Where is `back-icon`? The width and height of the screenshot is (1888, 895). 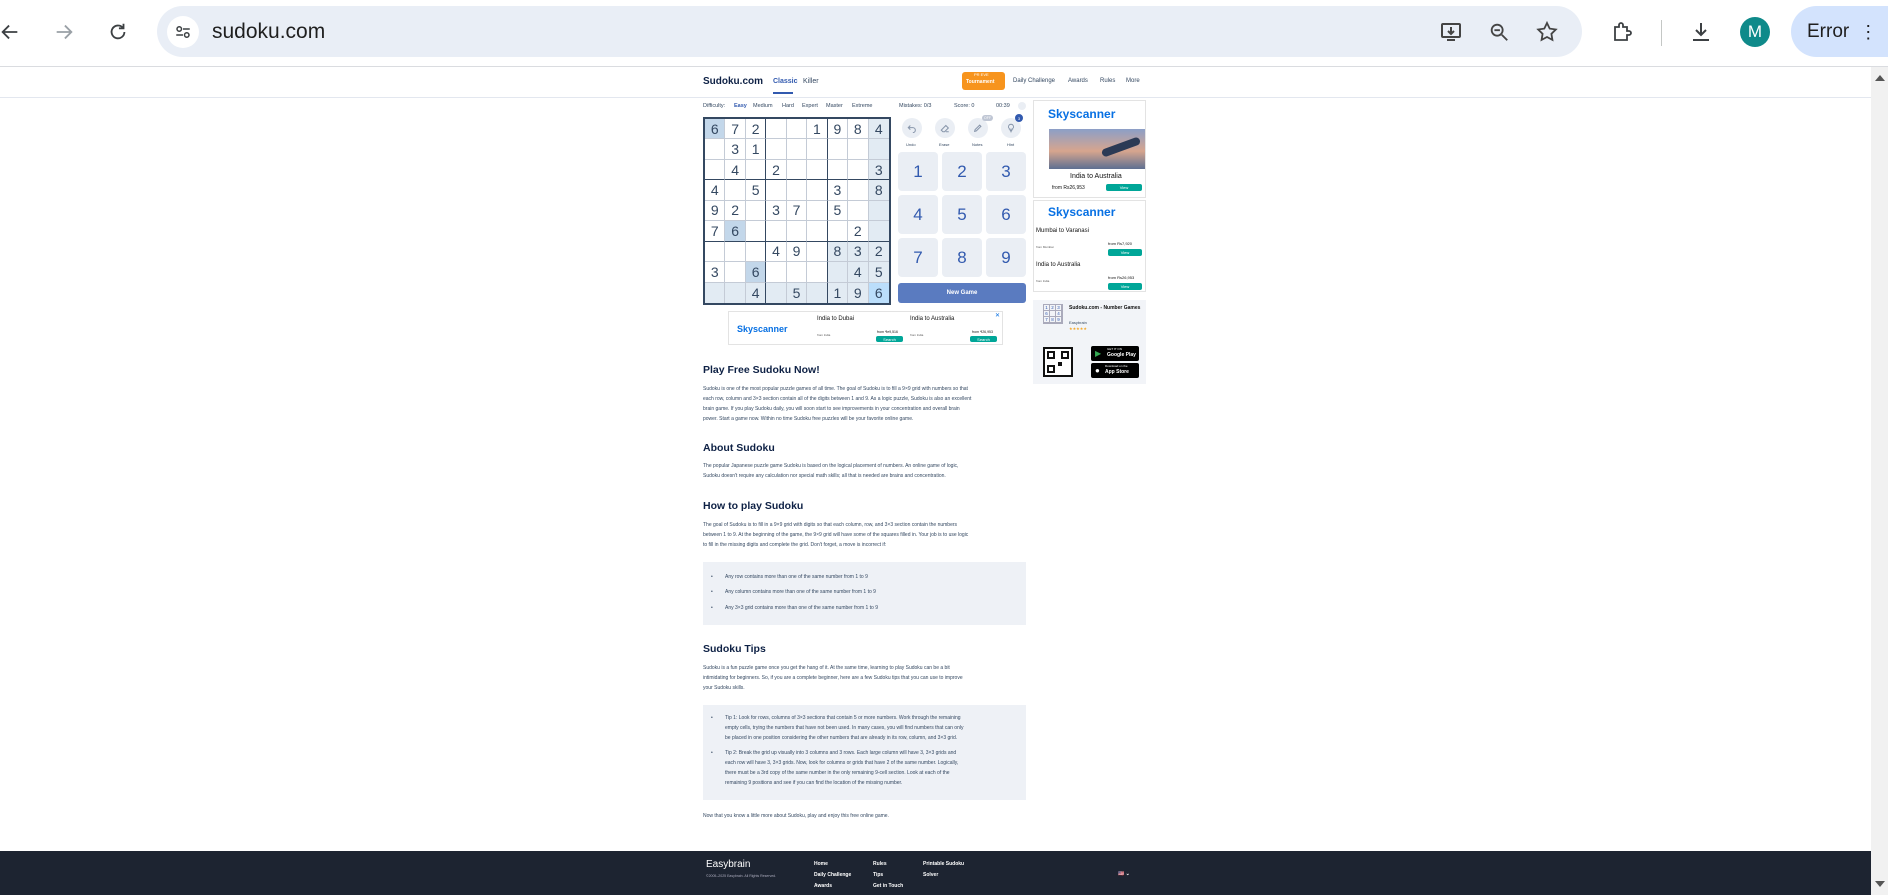
back-icon is located at coordinates (14, 32).